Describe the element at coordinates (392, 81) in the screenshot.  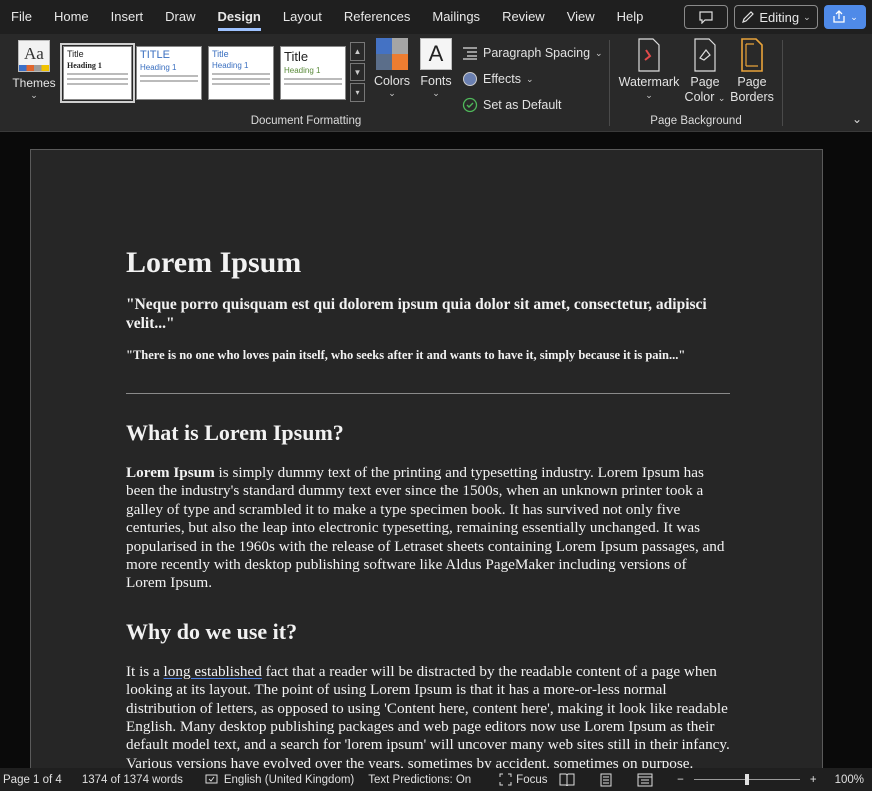
I see `colors-label: Colors` at that location.